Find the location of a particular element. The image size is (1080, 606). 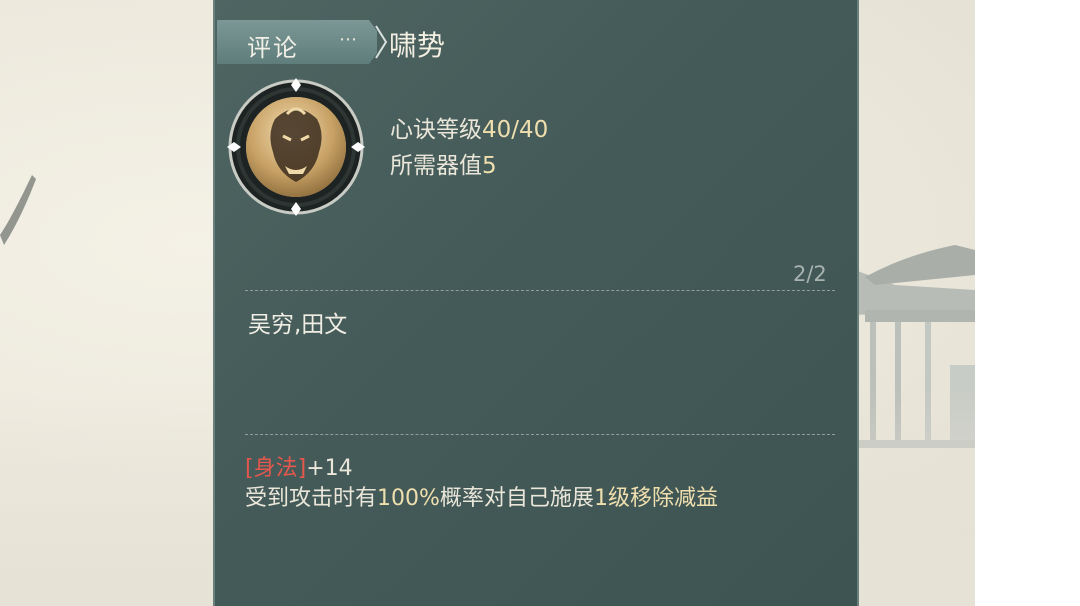

skill-title: 啸势 is located at coordinates (417, 45).